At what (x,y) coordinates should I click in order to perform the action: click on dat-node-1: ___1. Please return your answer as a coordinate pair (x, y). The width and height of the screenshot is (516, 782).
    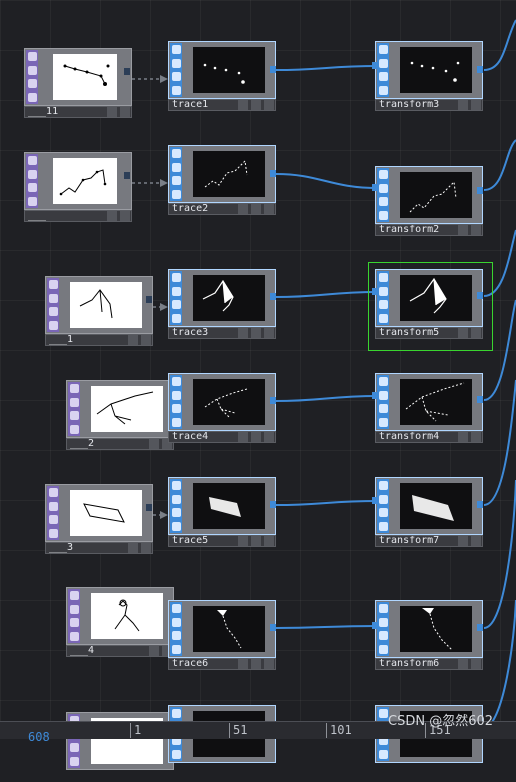
    Looking at the image, I should click on (99, 311).